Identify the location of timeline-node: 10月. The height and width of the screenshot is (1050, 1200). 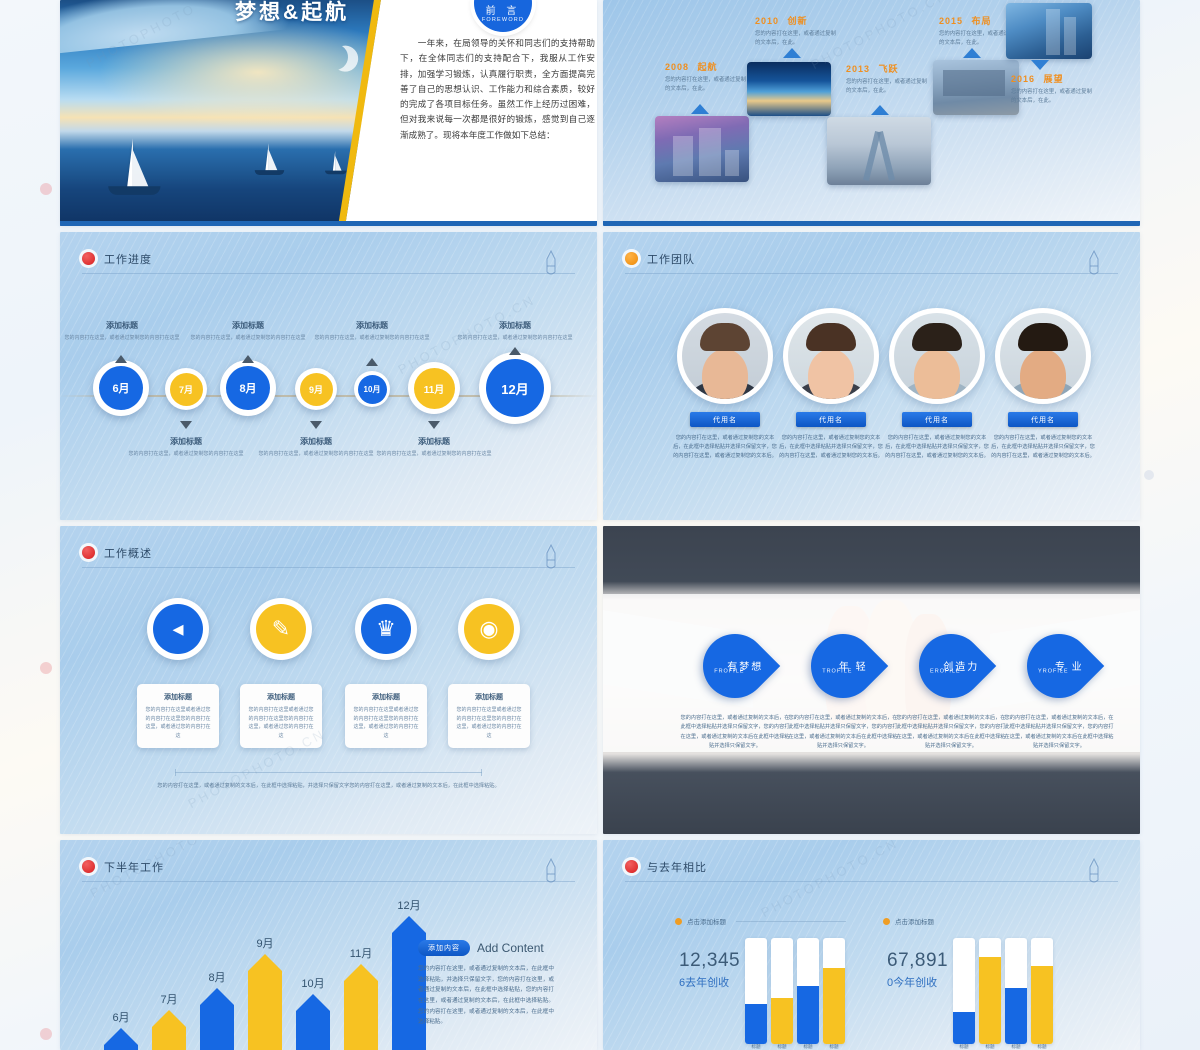
(372, 389).